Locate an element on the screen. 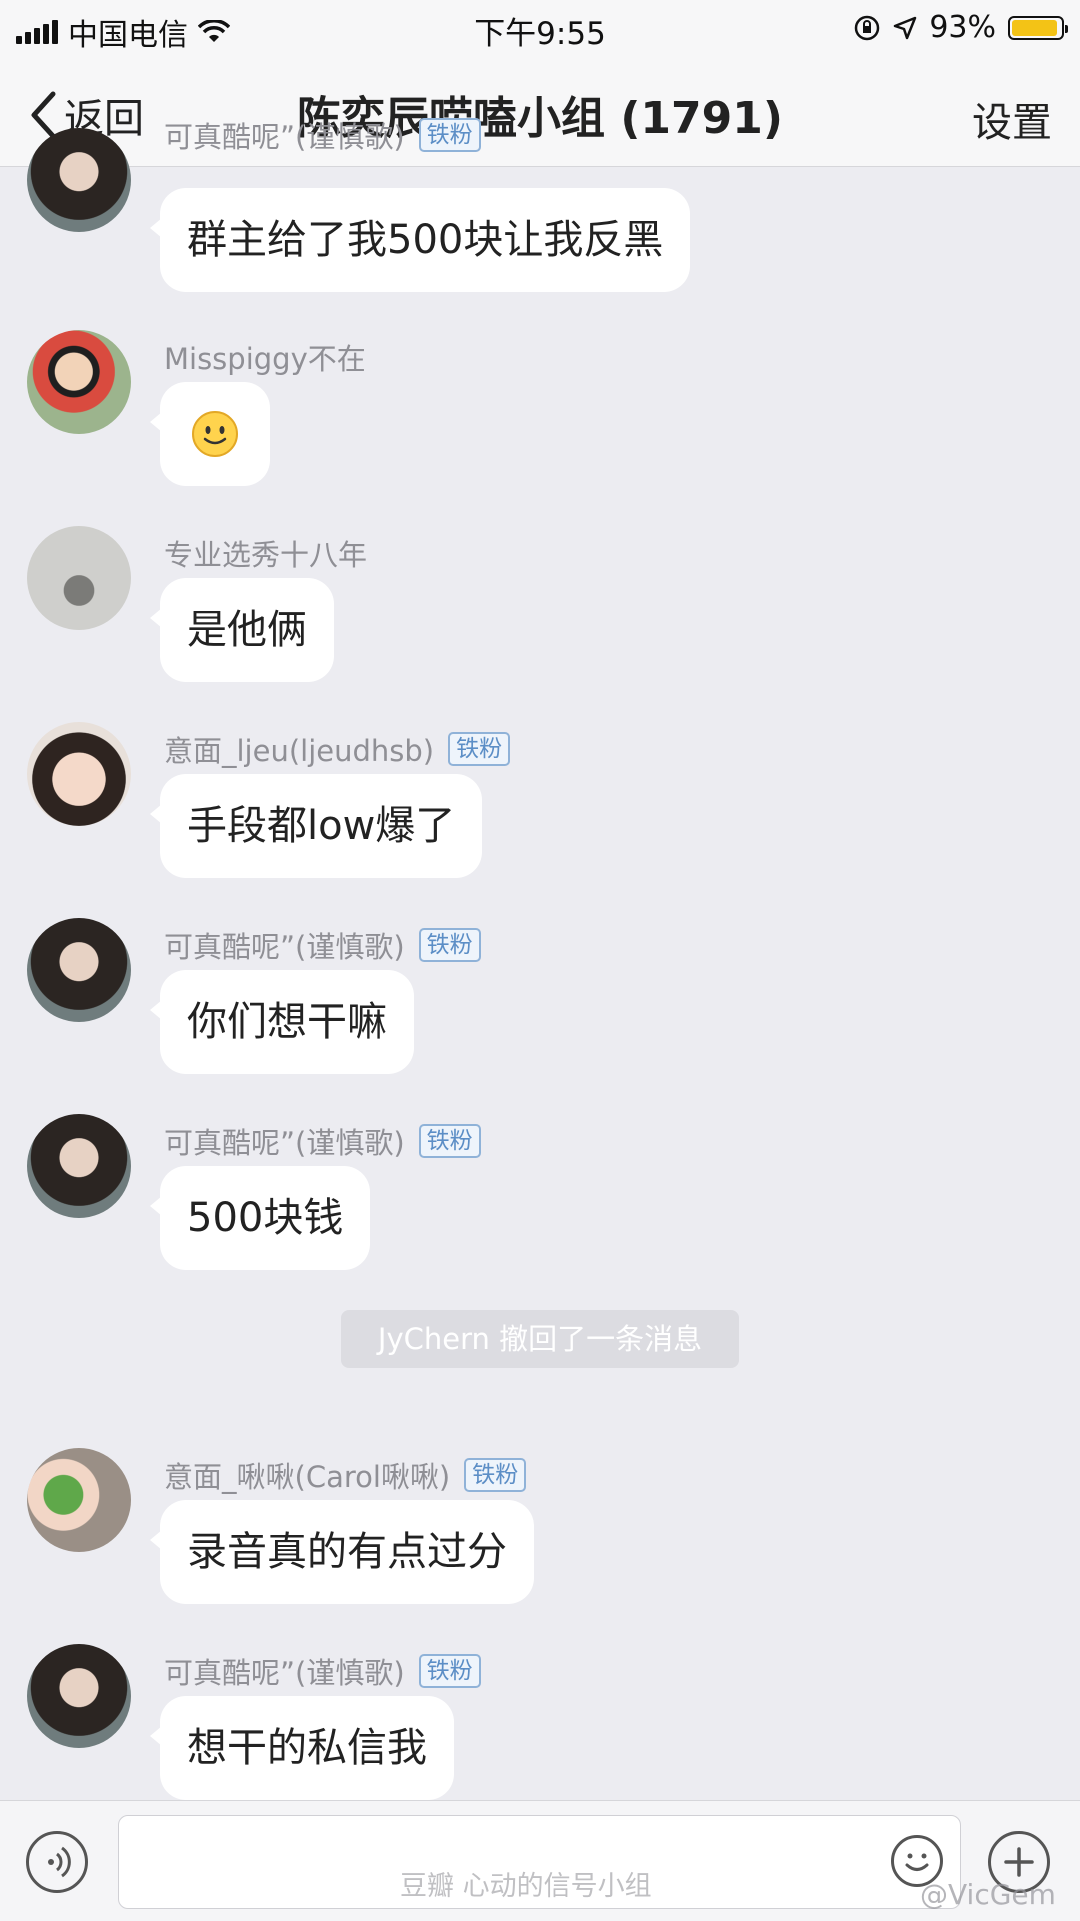  location-icon is located at coordinates (905, 27).